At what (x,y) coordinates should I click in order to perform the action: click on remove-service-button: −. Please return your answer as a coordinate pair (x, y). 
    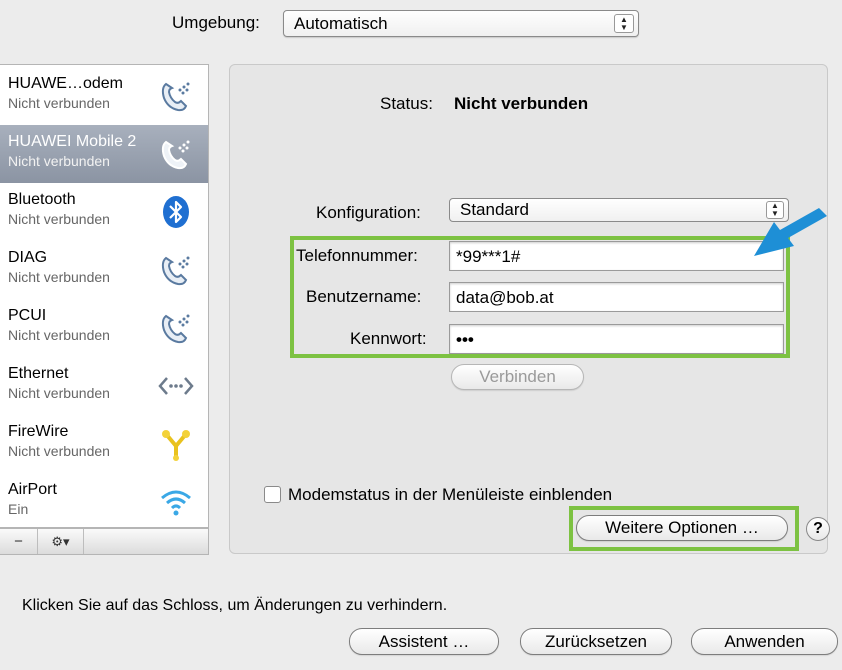
    Looking at the image, I should click on (19, 541).